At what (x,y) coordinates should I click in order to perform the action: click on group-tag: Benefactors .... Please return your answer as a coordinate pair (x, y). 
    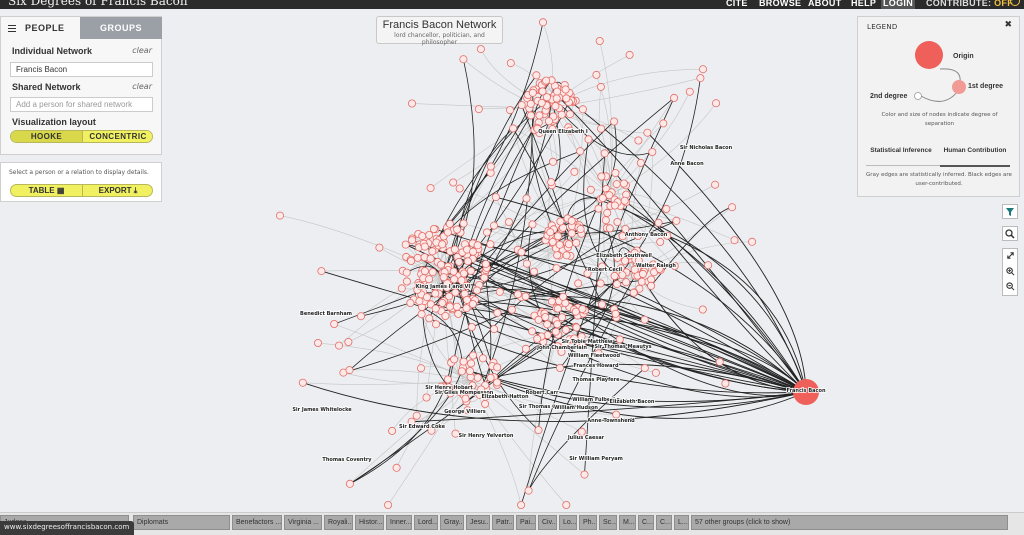
    Looking at the image, I should click on (257, 522).